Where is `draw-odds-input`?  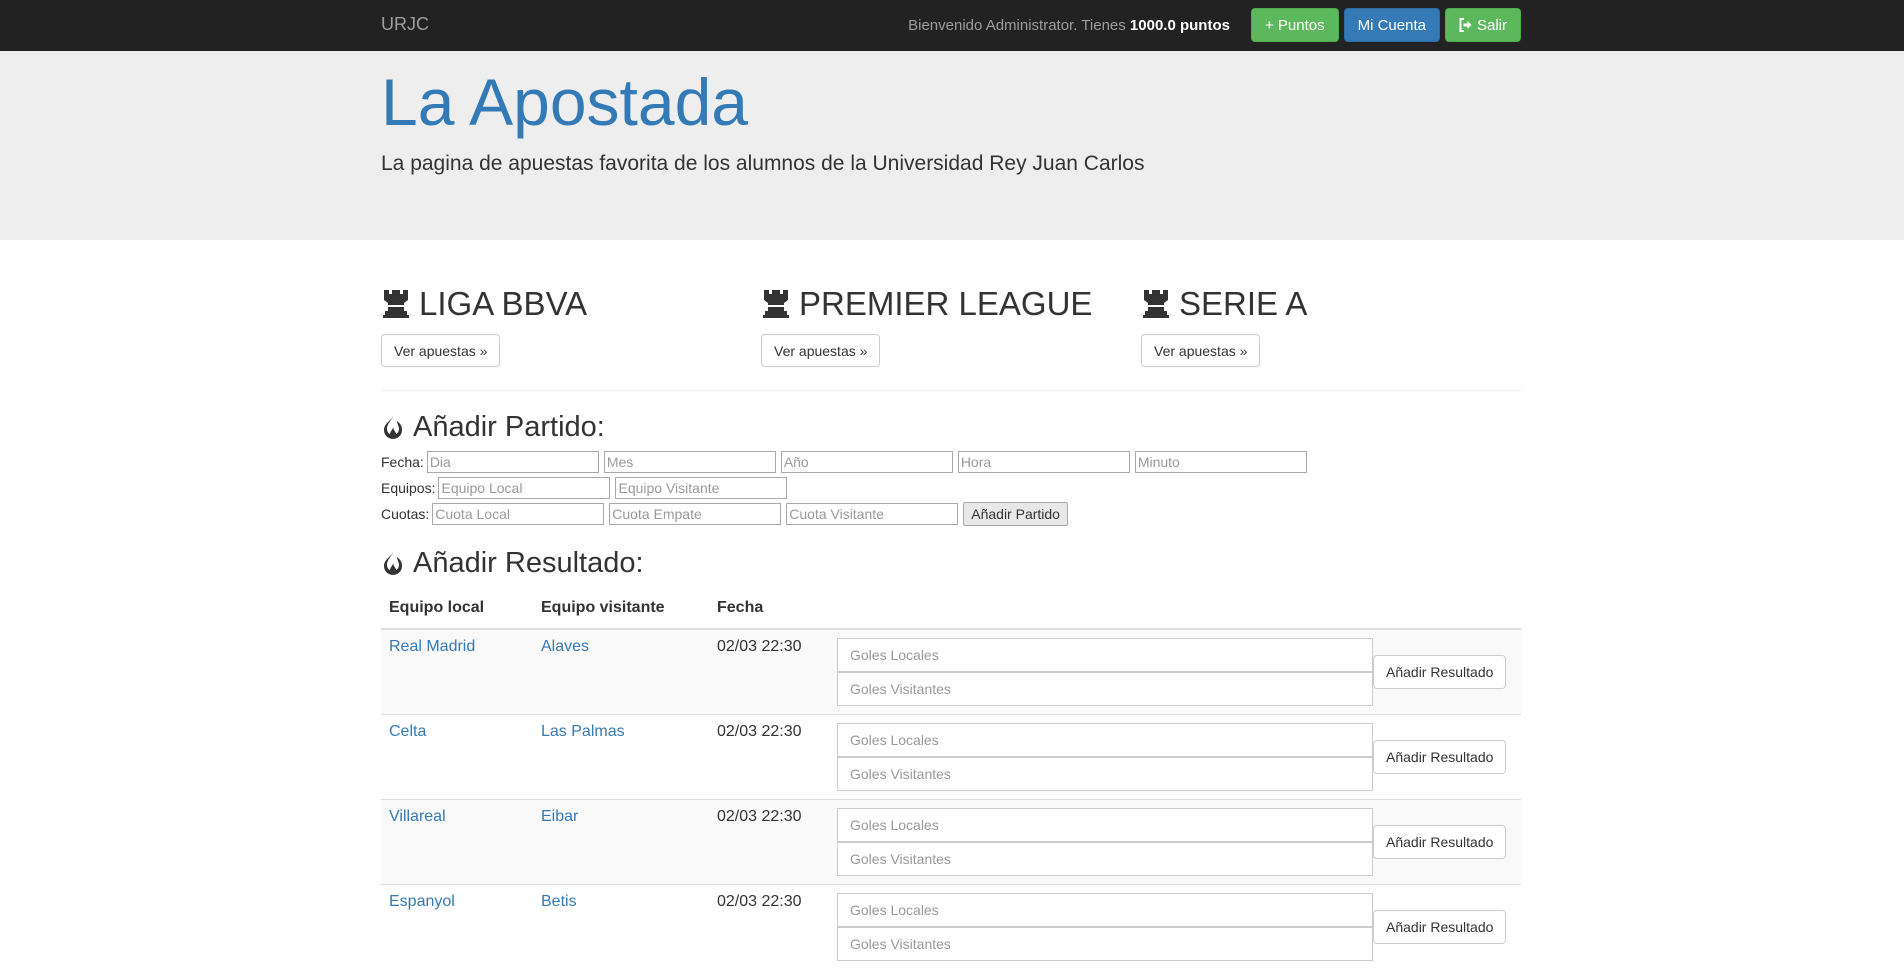 draw-odds-input is located at coordinates (695, 514).